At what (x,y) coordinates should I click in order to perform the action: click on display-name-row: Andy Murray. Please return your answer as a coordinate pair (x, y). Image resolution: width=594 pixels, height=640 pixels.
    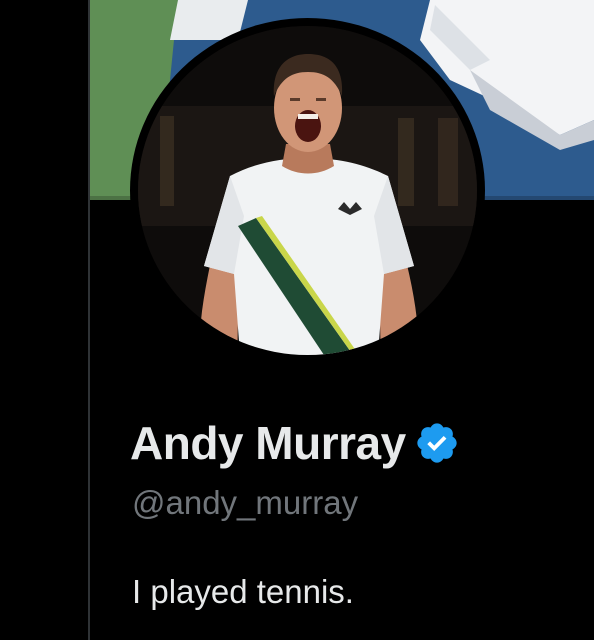
    Looking at the image, I should click on (295, 443).